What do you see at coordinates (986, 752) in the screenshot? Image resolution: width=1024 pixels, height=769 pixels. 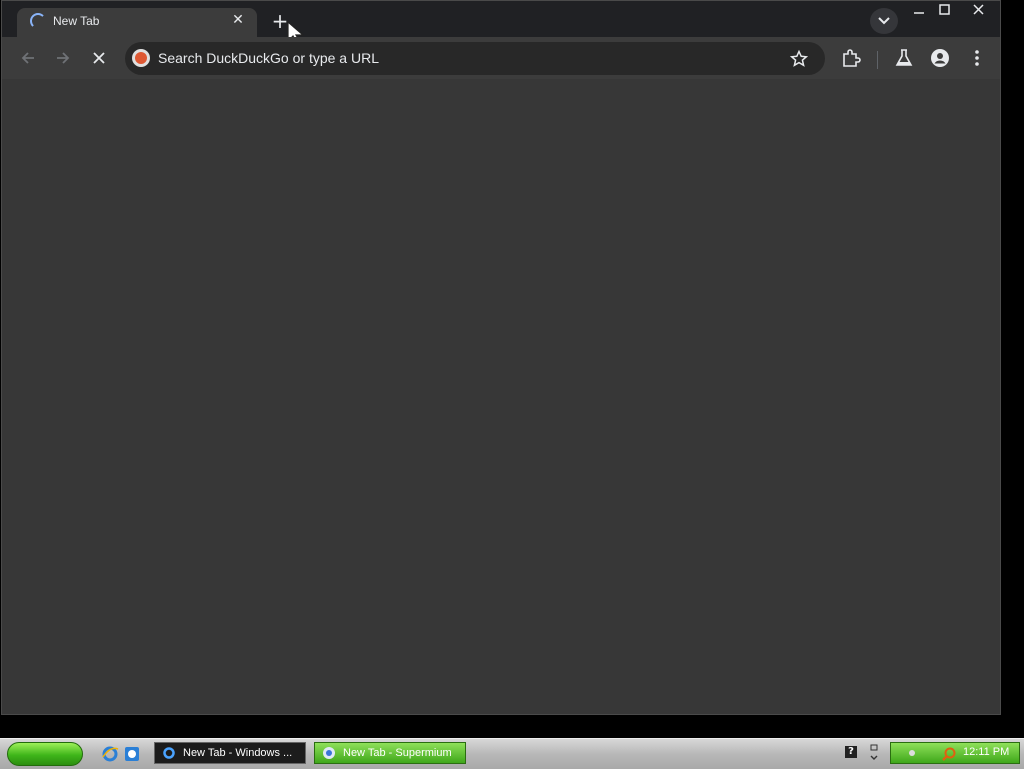 I see `clock: 12:11 PM` at bounding box center [986, 752].